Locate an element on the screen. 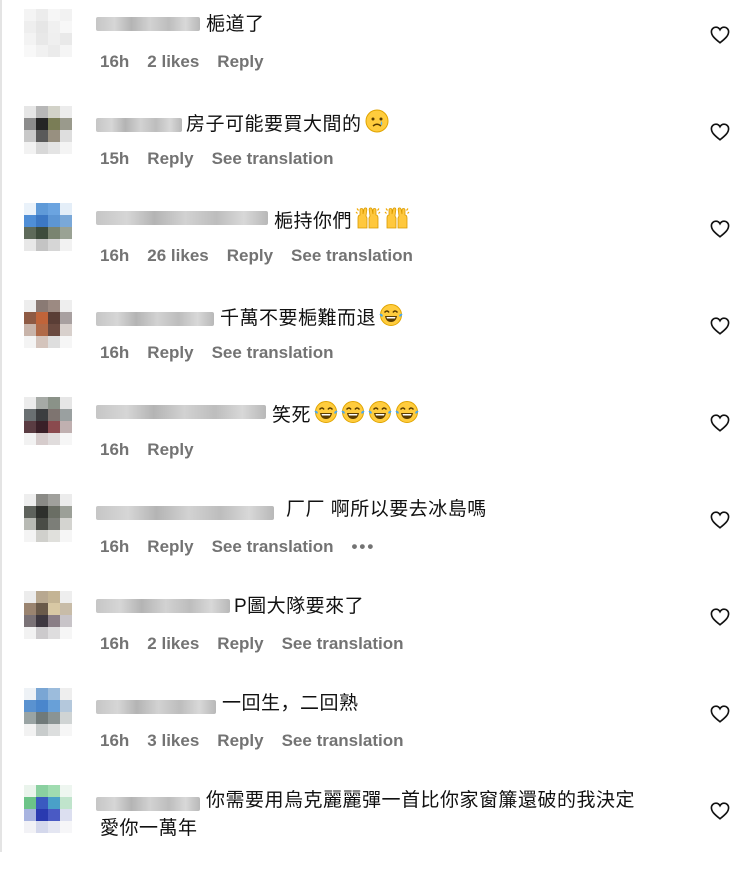  crying-face-icon is located at coordinates (377, 121).